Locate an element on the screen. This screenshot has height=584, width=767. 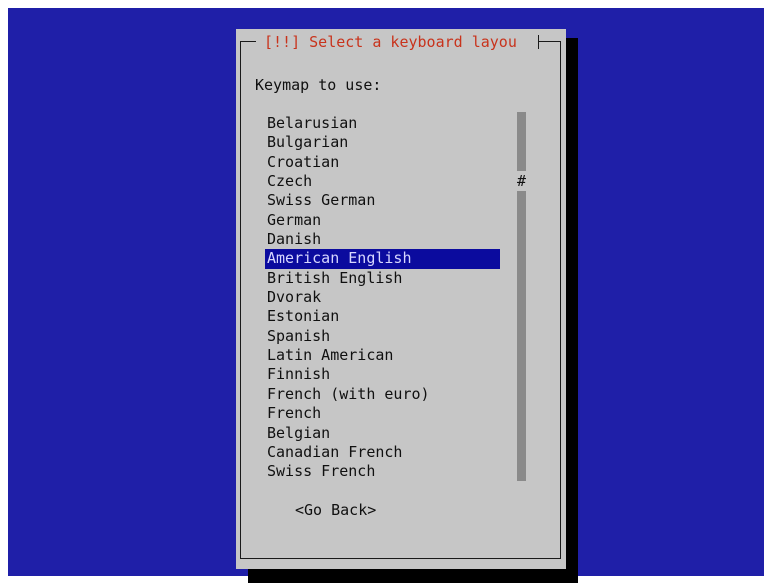
keymap-option: Bulgarian is located at coordinates (382, 142).